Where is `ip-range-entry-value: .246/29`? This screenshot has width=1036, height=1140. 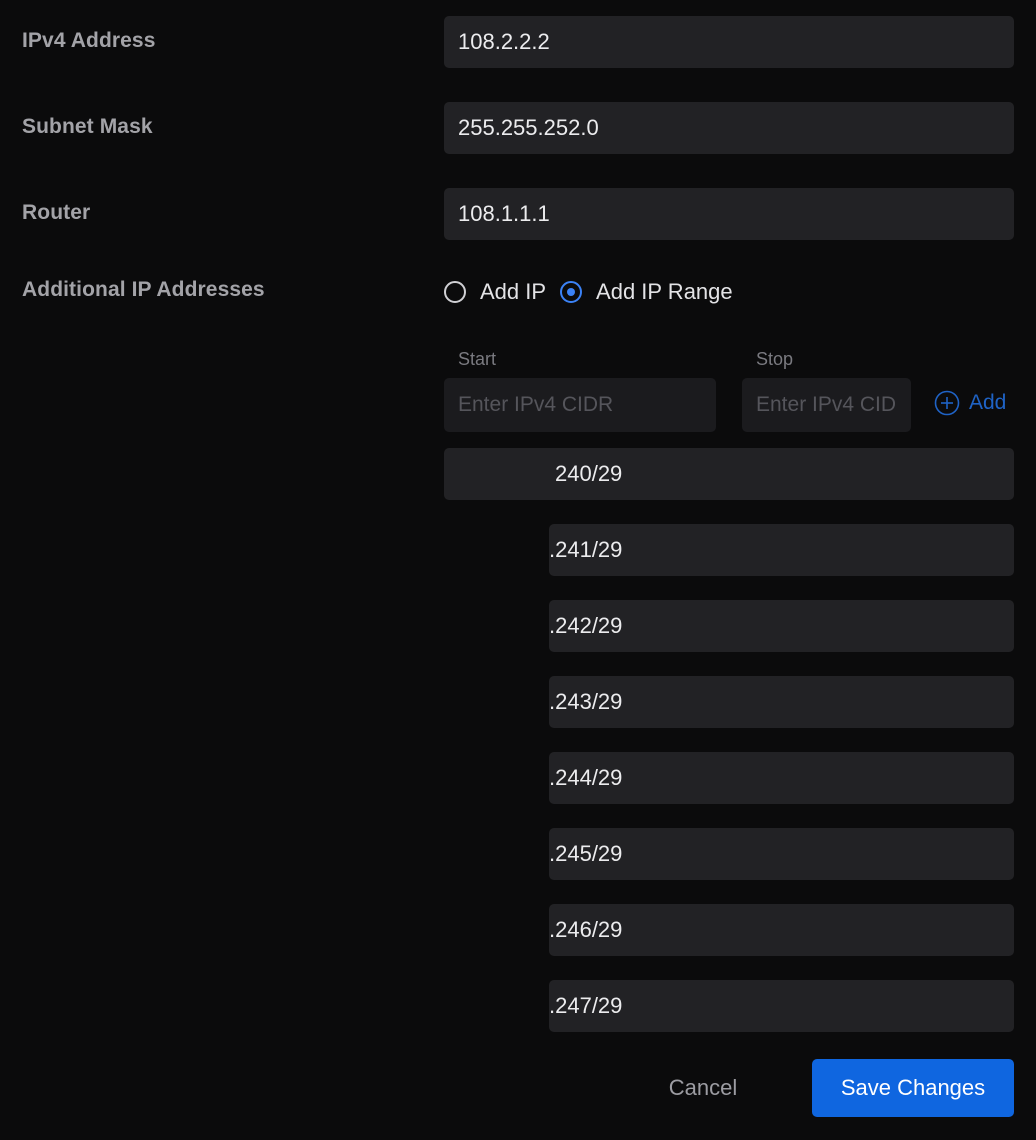
ip-range-entry-value: .246/29 is located at coordinates (586, 929).